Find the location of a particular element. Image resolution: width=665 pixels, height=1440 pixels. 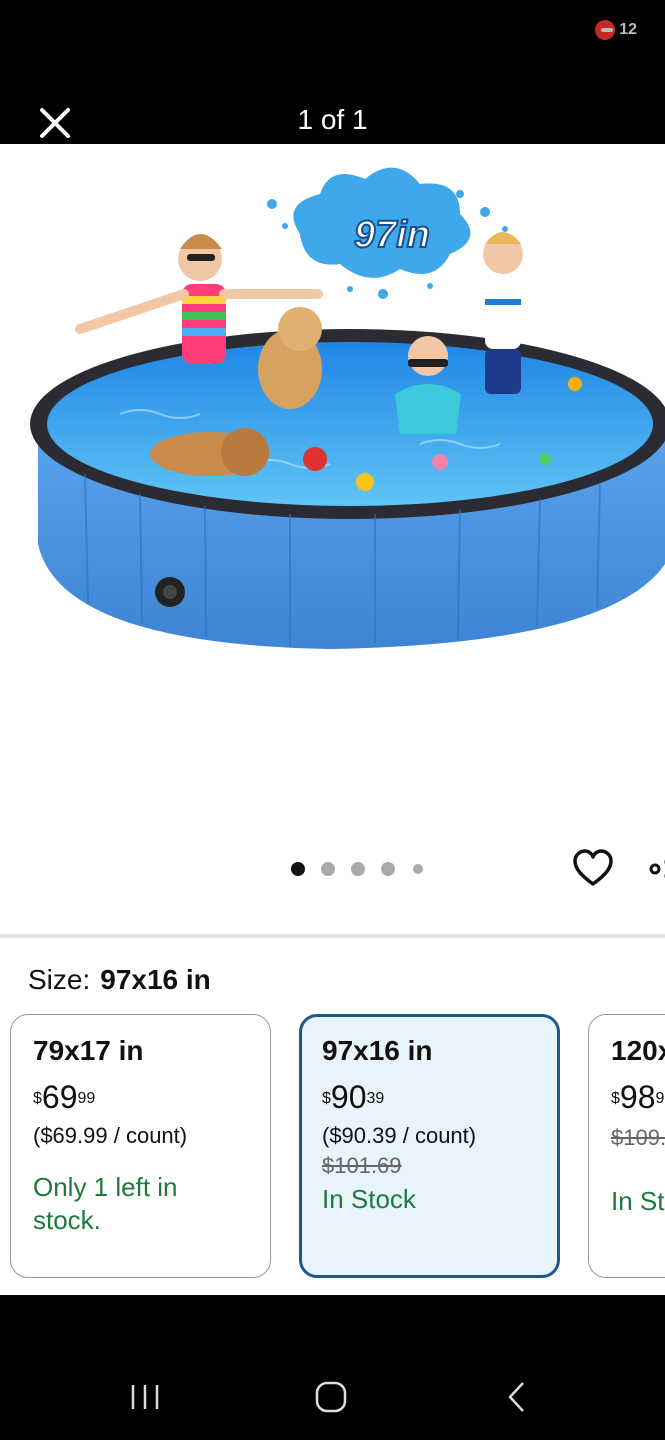

home-button is located at coordinates (331, 1397).